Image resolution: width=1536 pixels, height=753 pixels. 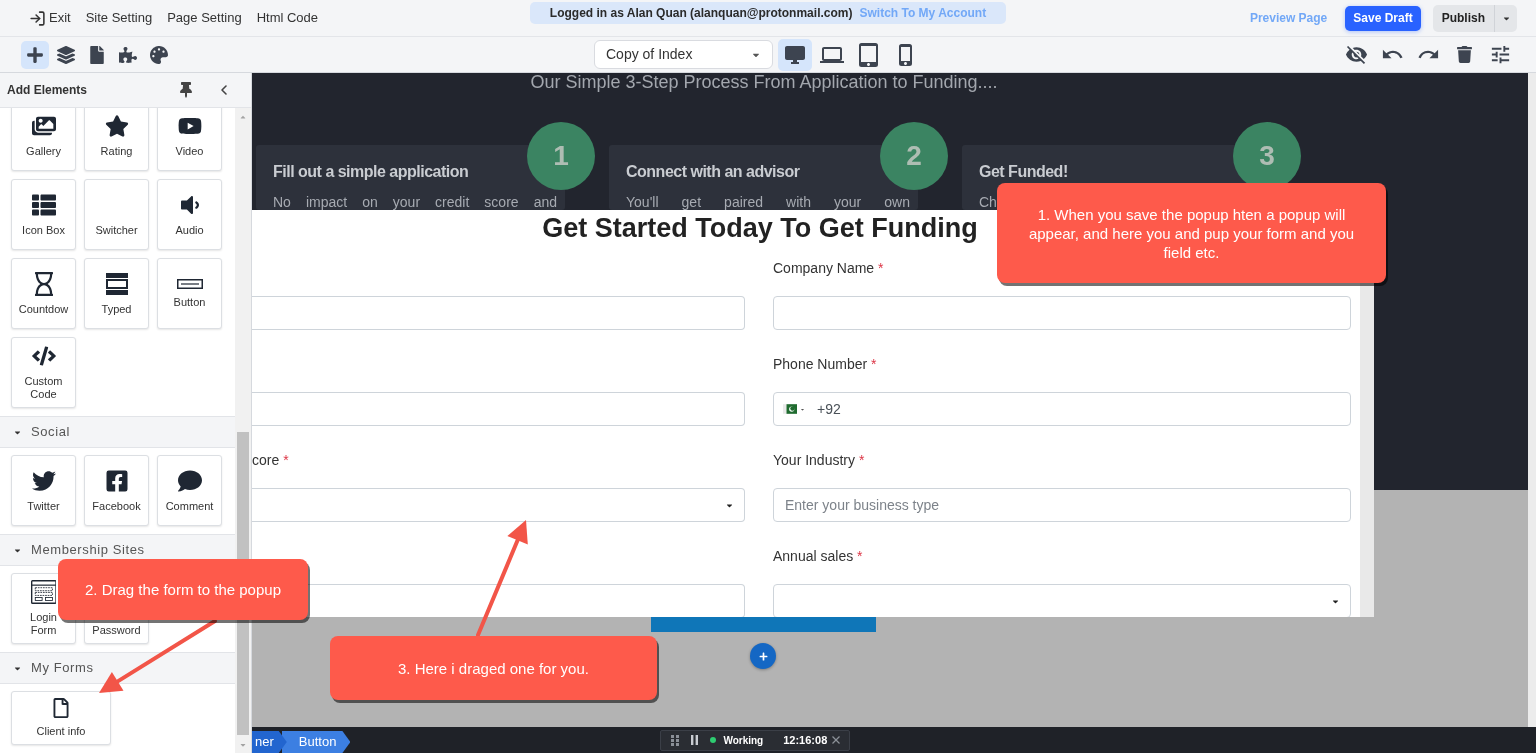 I want to click on status-label: Working, so click(x=743, y=740).